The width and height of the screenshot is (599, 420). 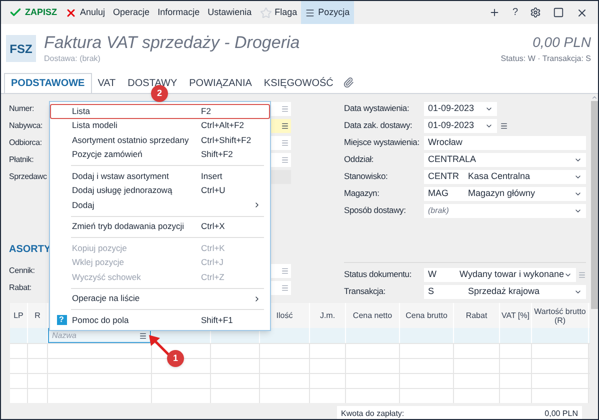 What do you see at coordinates (505, 159) in the screenshot?
I see `dropdown-field: CENTRALA` at bounding box center [505, 159].